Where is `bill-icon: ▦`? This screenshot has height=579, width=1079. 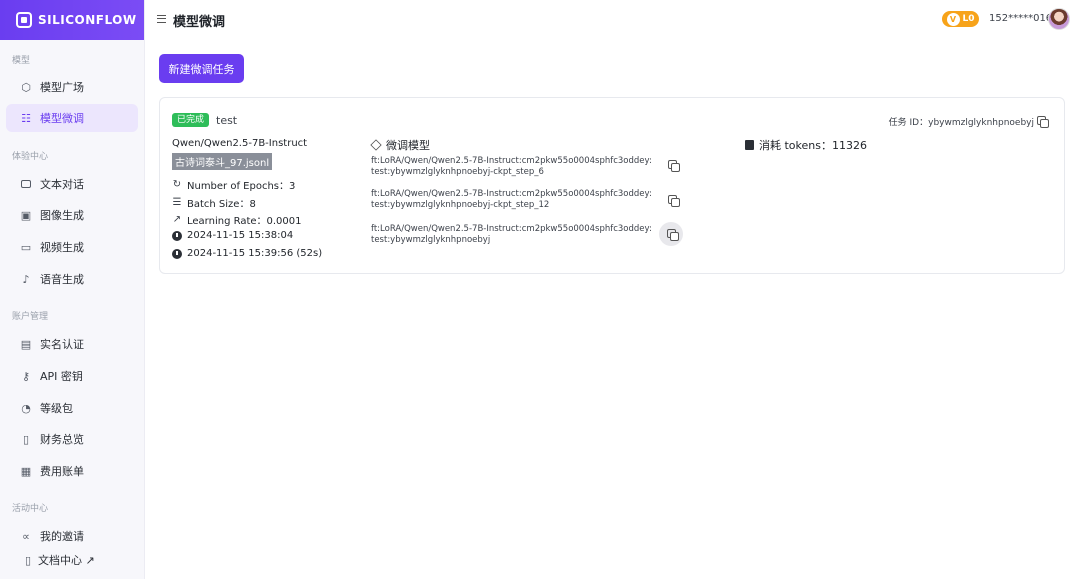 bill-icon: ▦ is located at coordinates (26, 471).